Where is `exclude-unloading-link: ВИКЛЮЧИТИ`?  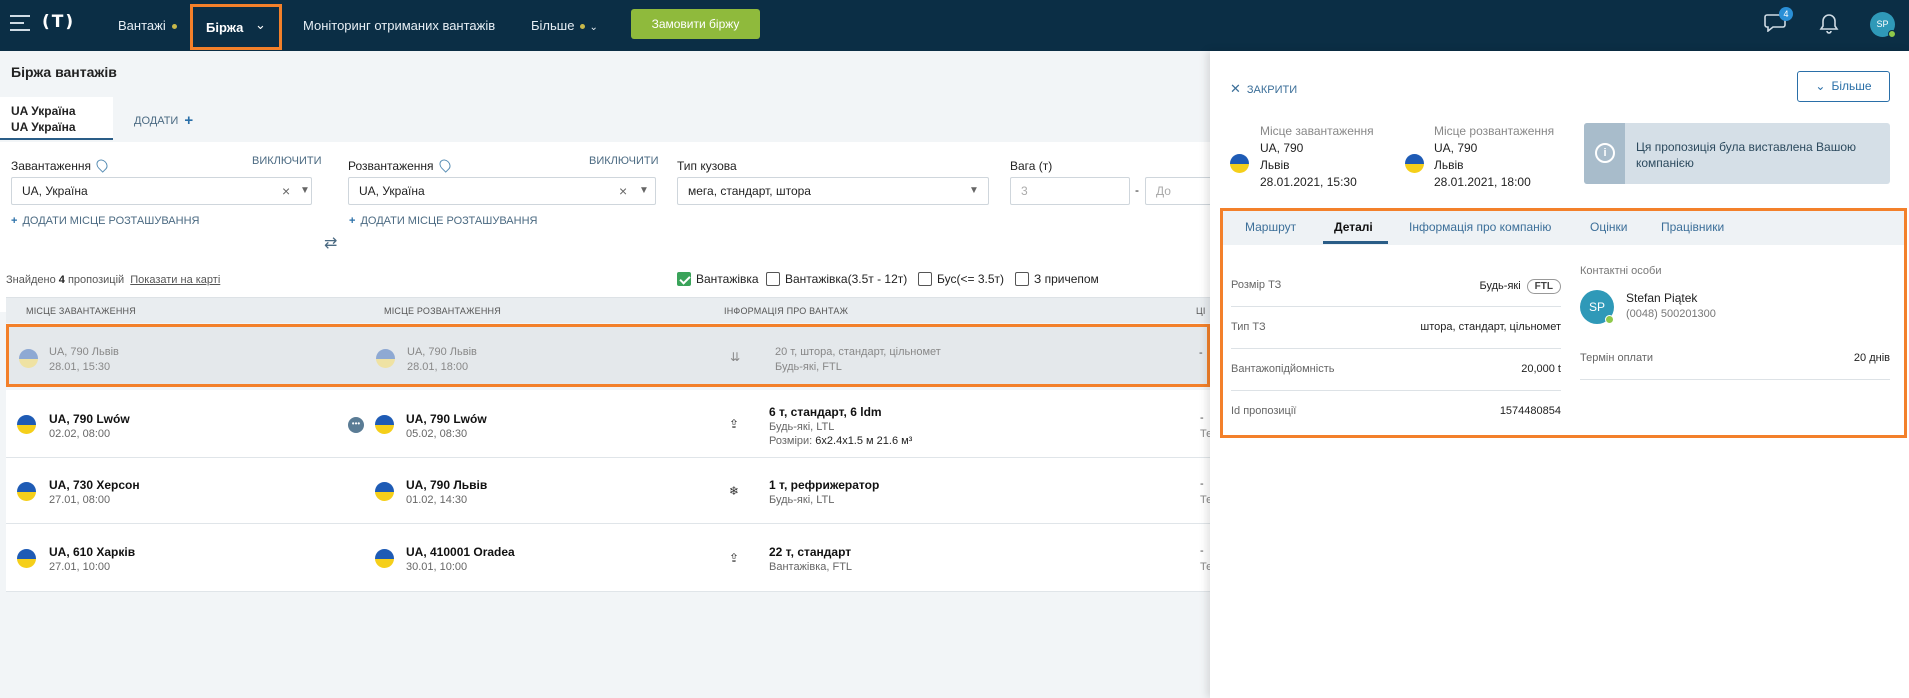
exclude-unloading-link: ВИКЛЮЧИТИ is located at coordinates (623, 161).